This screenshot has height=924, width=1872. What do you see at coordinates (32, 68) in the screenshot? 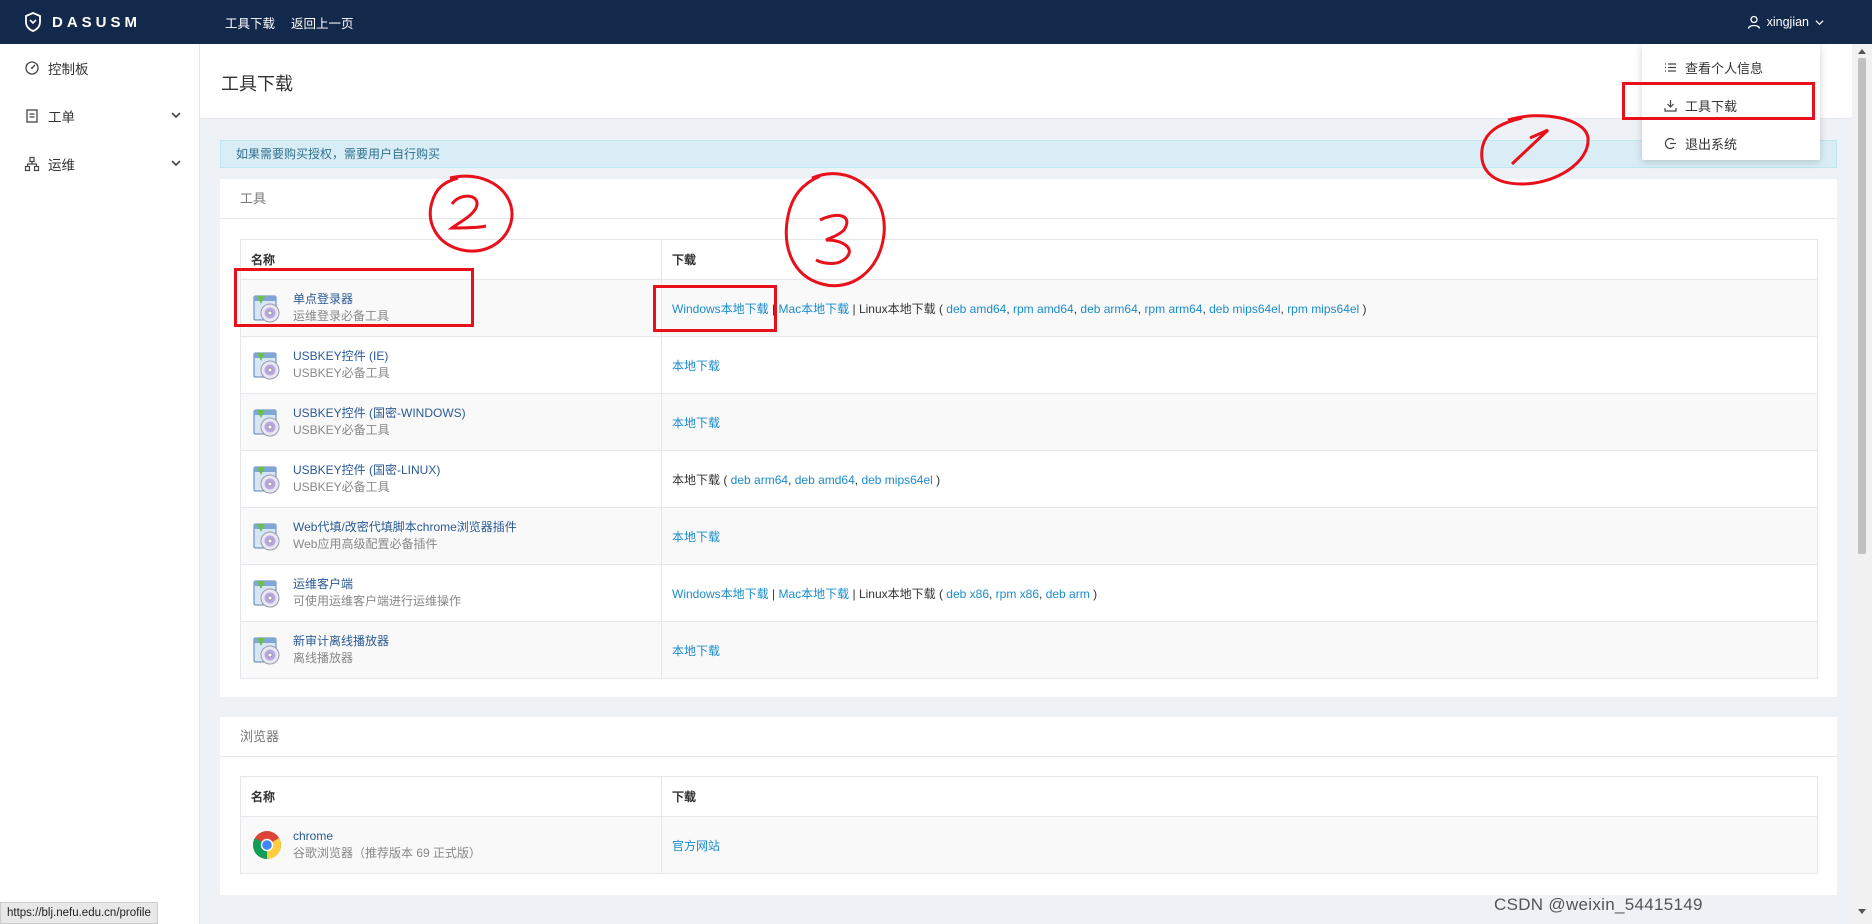
I see `dashboard-icon` at bounding box center [32, 68].